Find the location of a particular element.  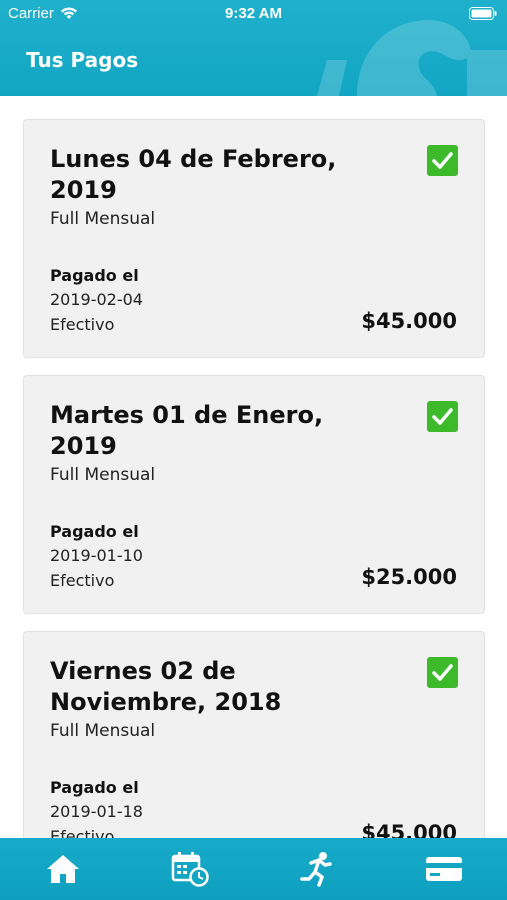

status-bar: Carrier 9:32 AM is located at coordinates (253, 14).